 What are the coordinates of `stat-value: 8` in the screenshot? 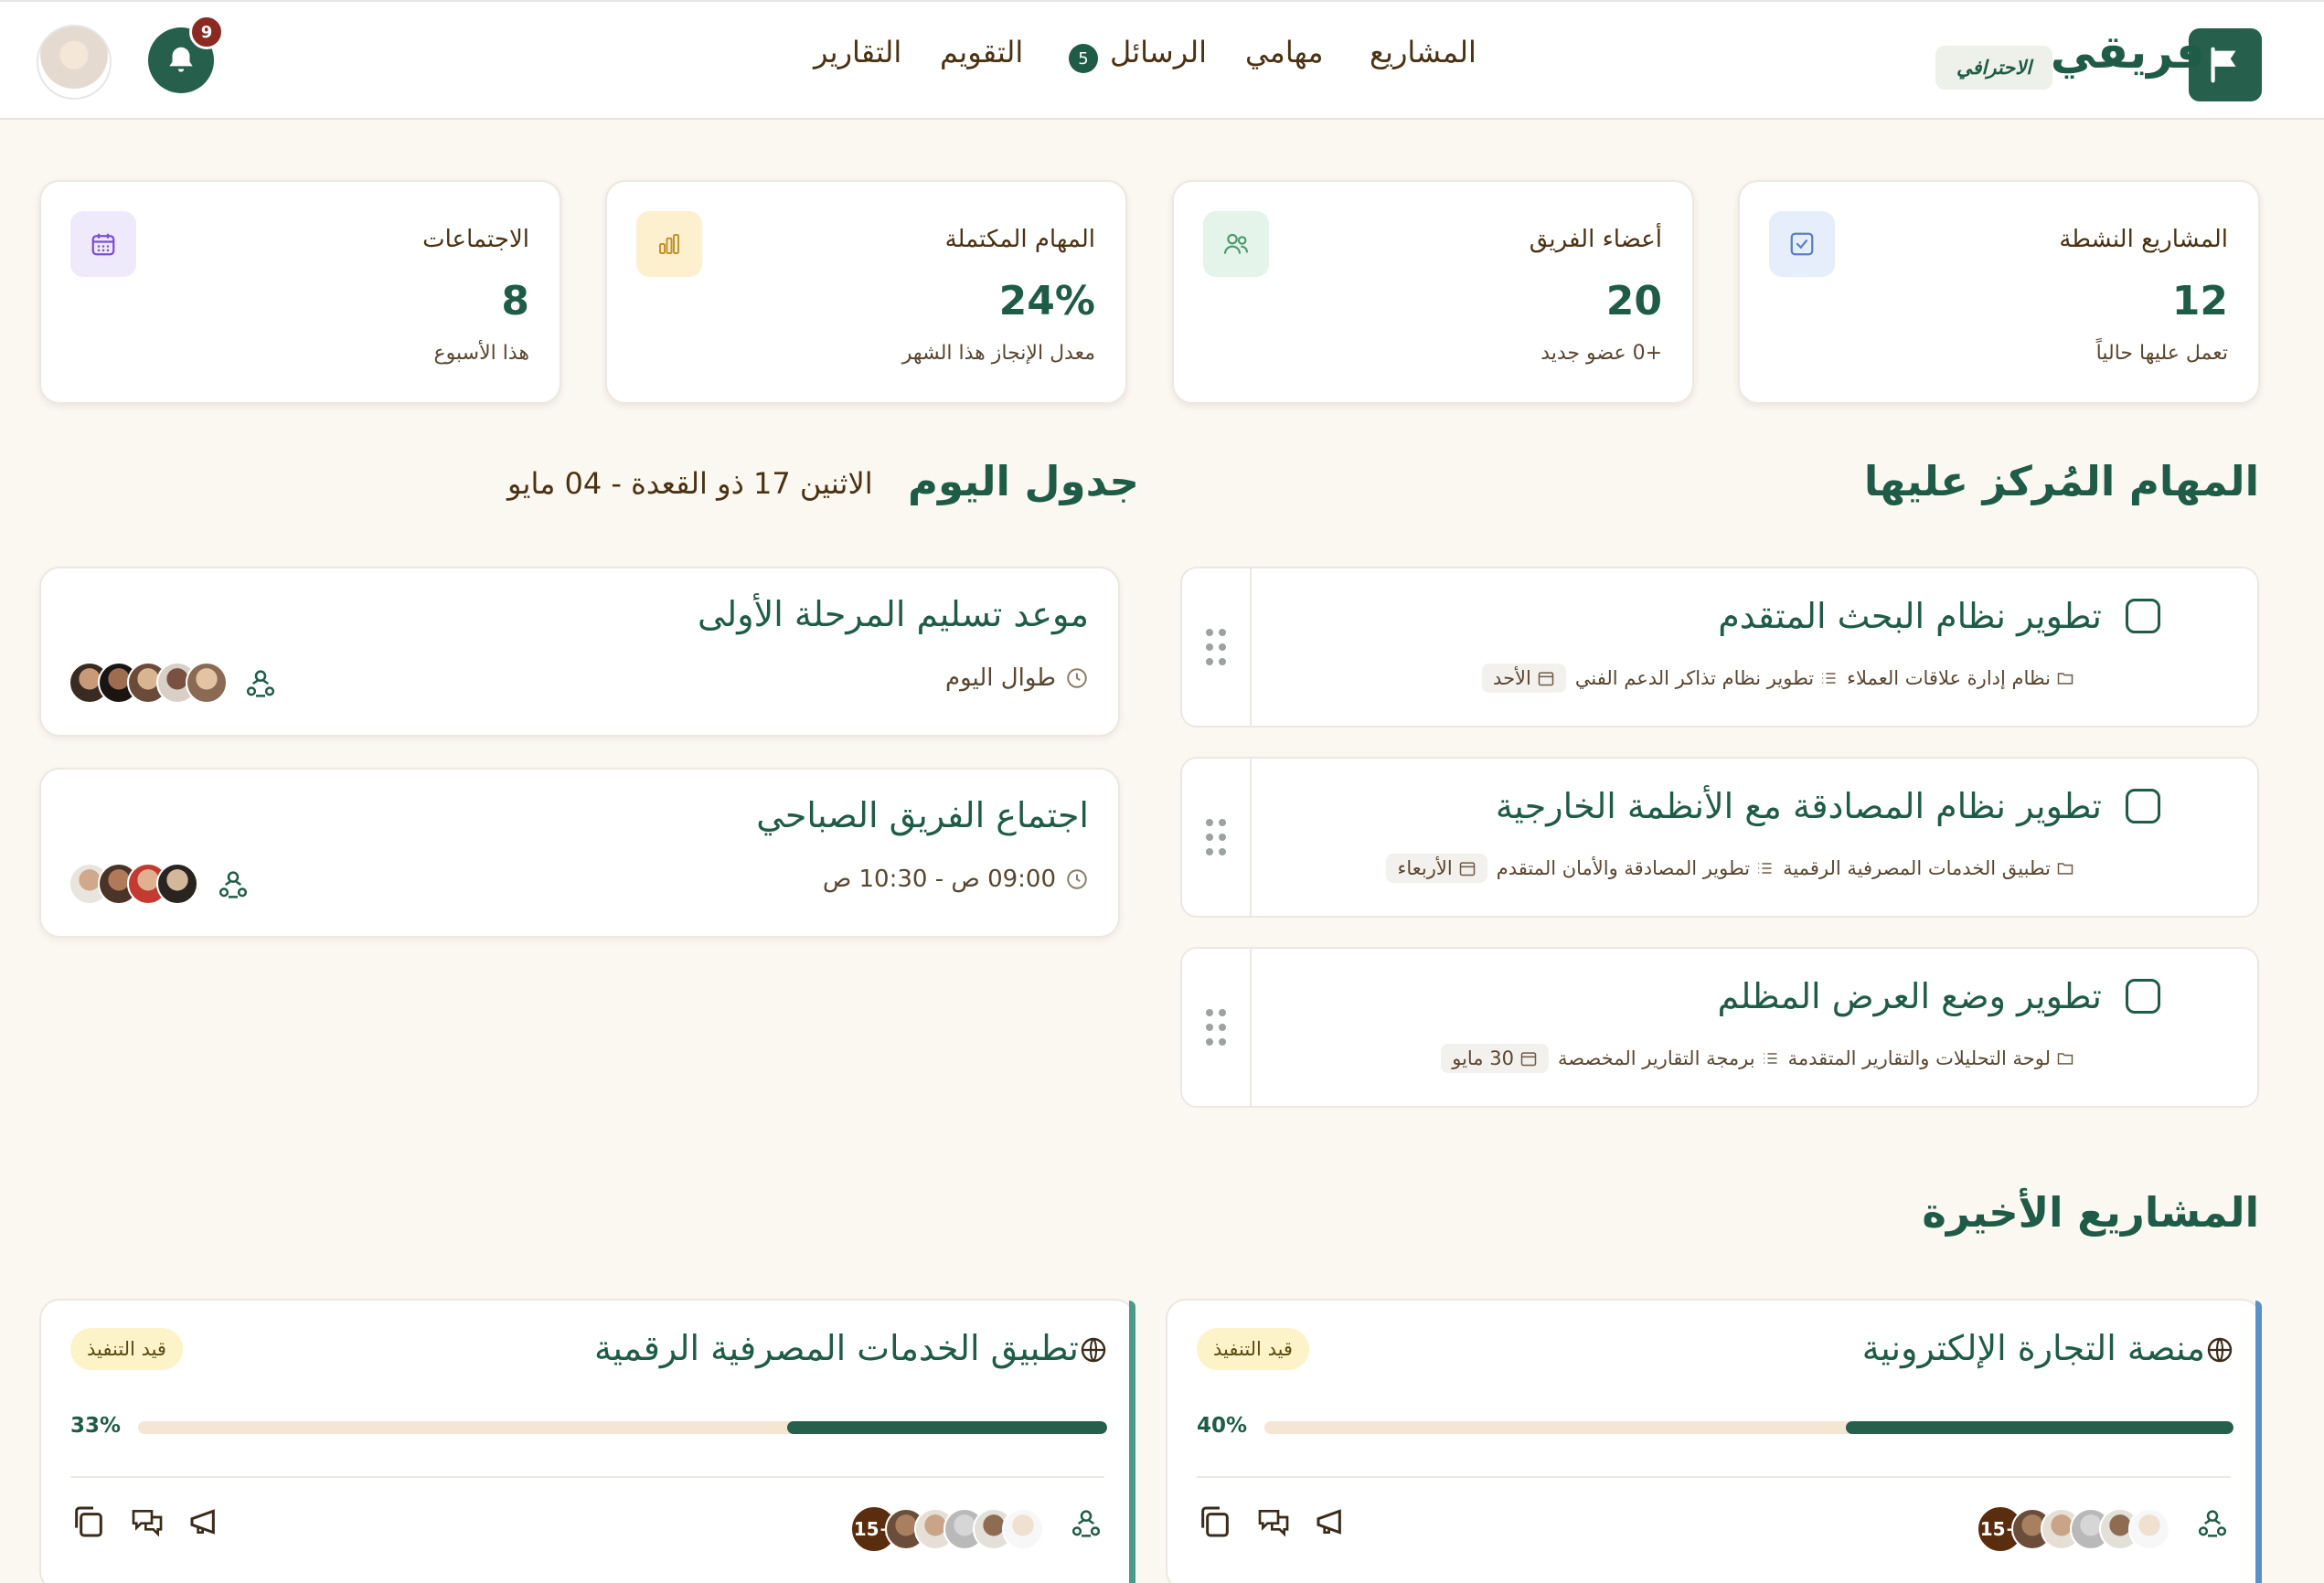 It's located at (515, 301).